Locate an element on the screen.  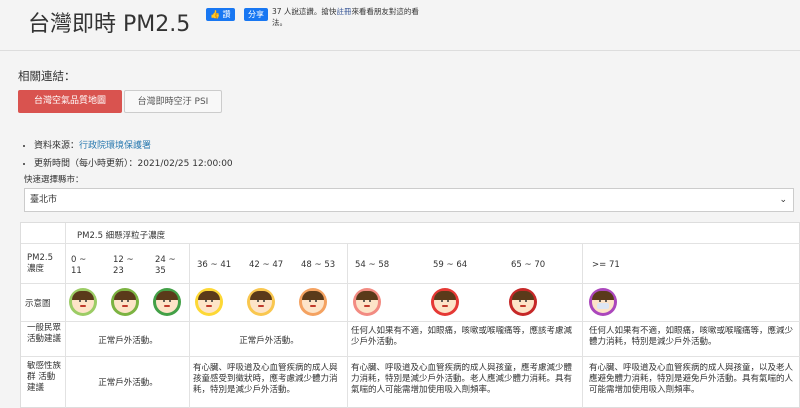
sensitive-row-label: 敏感性族群 活動建議 is located at coordinates (44, 377).